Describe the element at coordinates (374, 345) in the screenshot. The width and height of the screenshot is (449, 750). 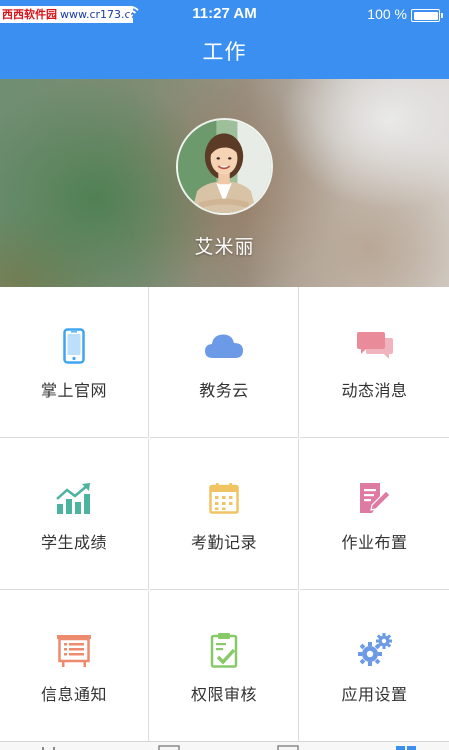
I see `chat-bubbles-icon` at that location.